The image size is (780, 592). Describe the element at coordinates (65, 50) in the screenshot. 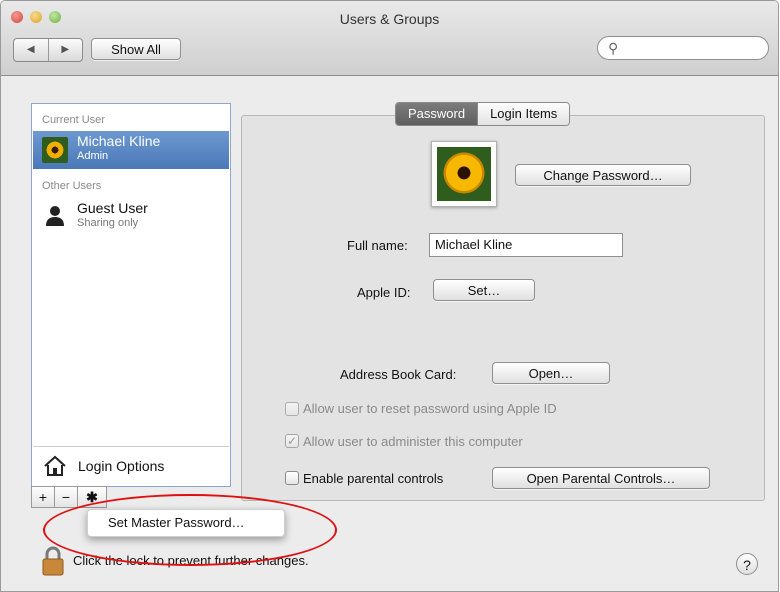

I see `forward-icon: ▶` at that location.